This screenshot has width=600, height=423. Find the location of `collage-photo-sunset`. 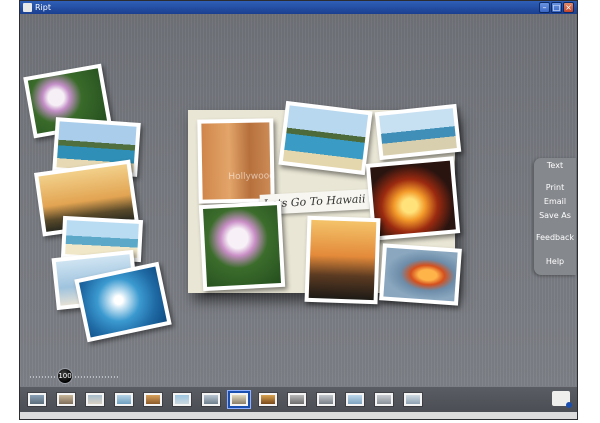

collage-photo-sunset is located at coordinates (342, 260).